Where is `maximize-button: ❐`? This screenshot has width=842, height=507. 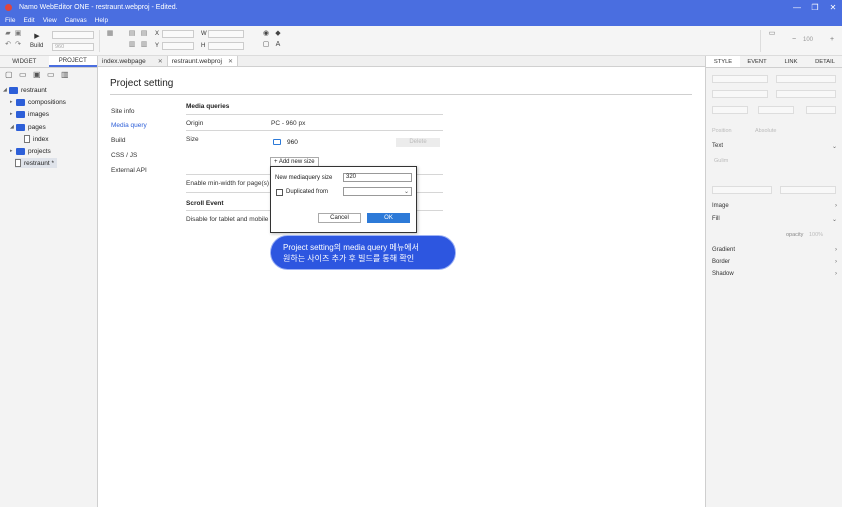
maximize-button: ❐ is located at coordinates (815, 7).